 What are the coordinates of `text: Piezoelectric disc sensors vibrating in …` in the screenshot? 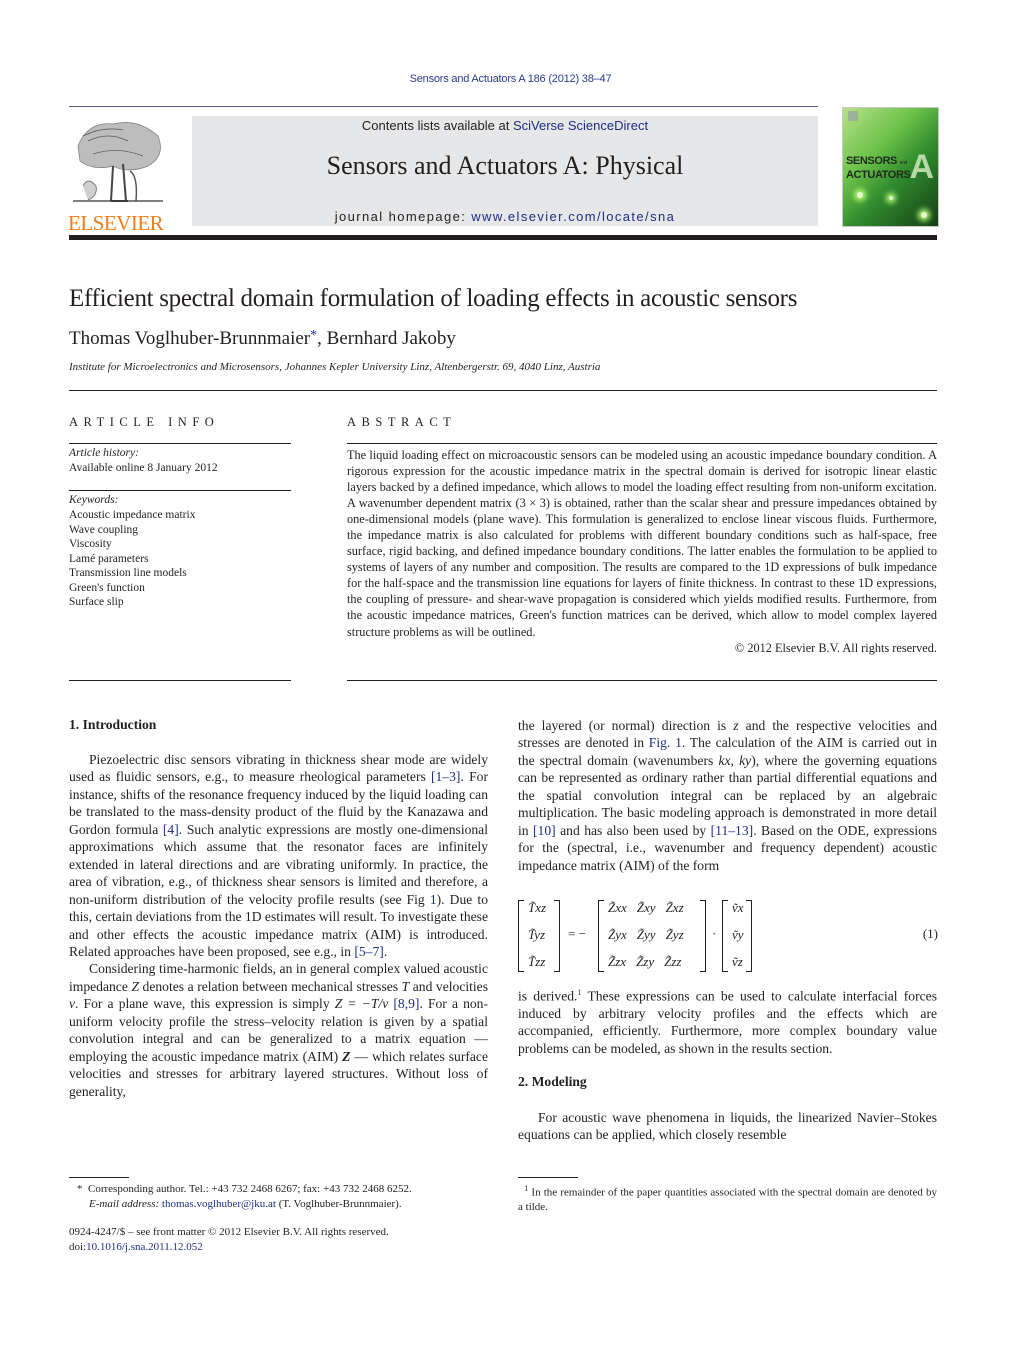 It's located at (278, 768).